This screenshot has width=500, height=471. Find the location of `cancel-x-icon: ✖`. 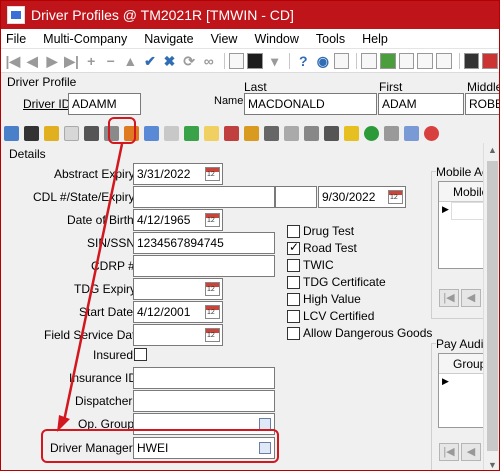

cancel-x-icon: ✖ is located at coordinates (170, 61).